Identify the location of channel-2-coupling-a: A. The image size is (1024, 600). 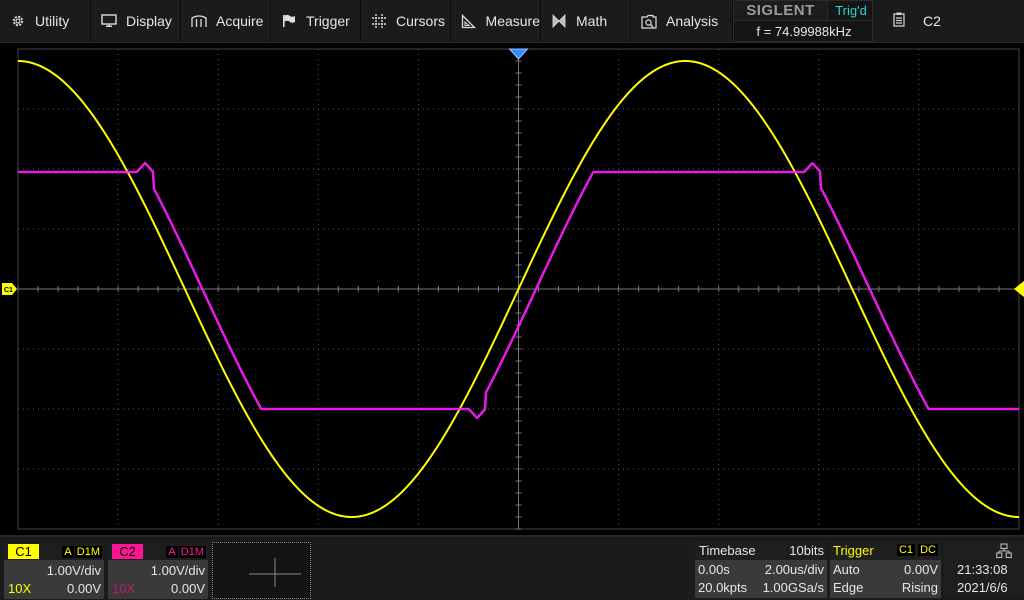
(172, 551).